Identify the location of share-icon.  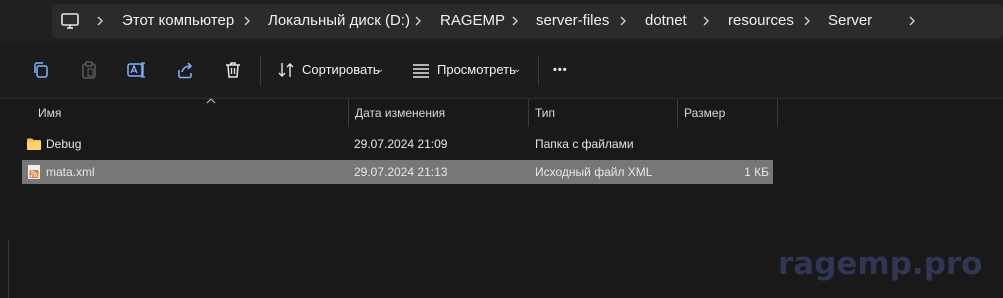
(185, 70).